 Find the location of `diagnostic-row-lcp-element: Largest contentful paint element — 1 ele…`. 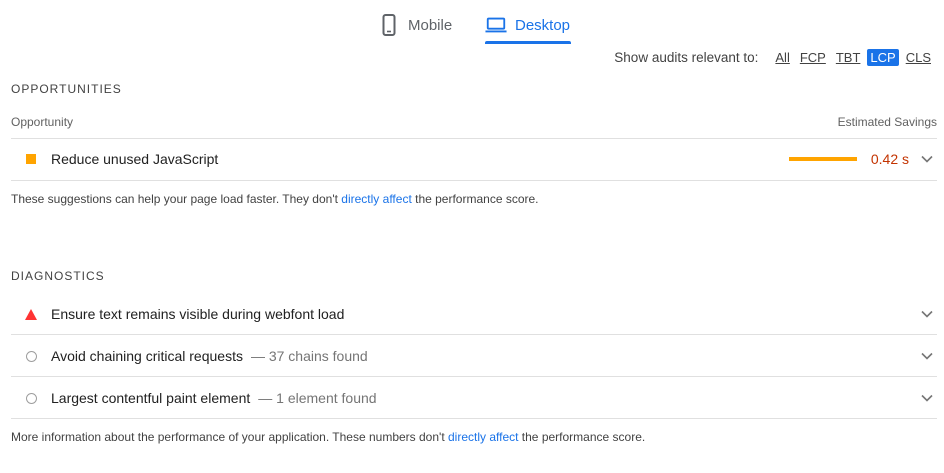

diagnostic-row-lcp-element: Largest contentful paint element — 1 ele… is located at coordinates (474, 398).